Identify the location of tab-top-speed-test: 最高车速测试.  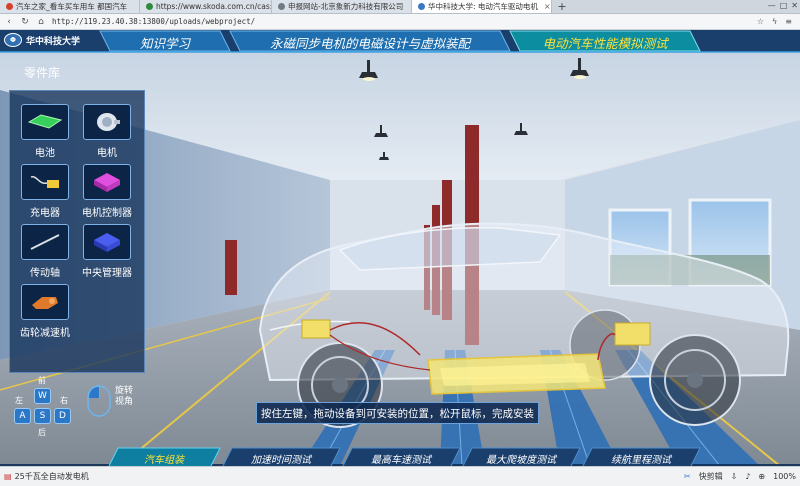
(401, 457).